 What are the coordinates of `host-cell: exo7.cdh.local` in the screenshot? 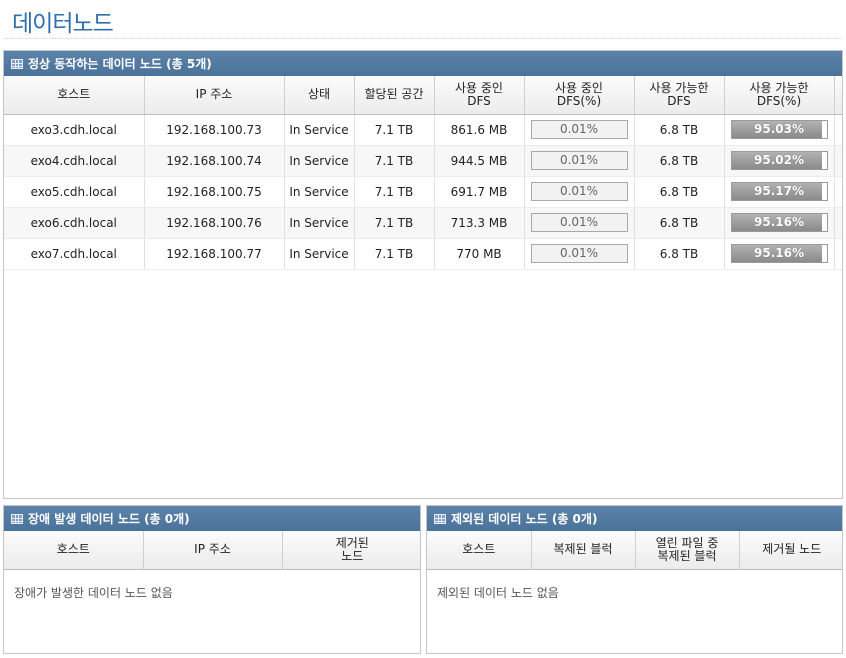 It's located at (74, 254).